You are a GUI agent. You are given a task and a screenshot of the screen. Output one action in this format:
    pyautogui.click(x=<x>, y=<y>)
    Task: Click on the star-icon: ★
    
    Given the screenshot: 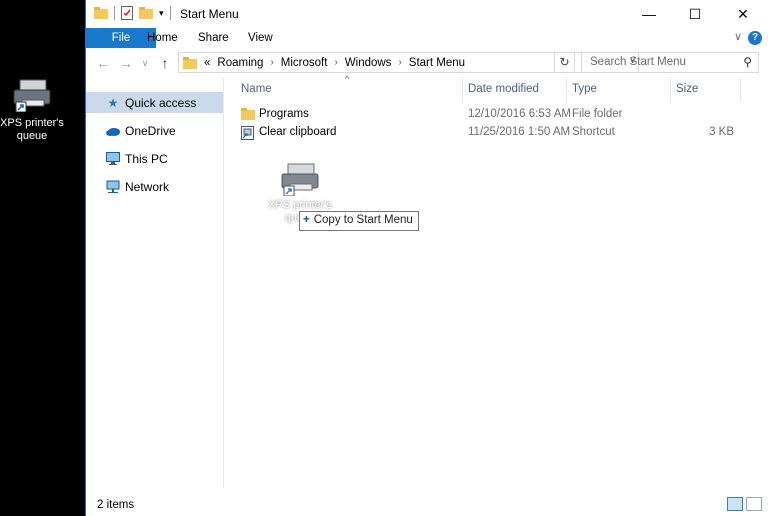 What is the action you would take?
    pyautogui.click(x=113, y=102)
    